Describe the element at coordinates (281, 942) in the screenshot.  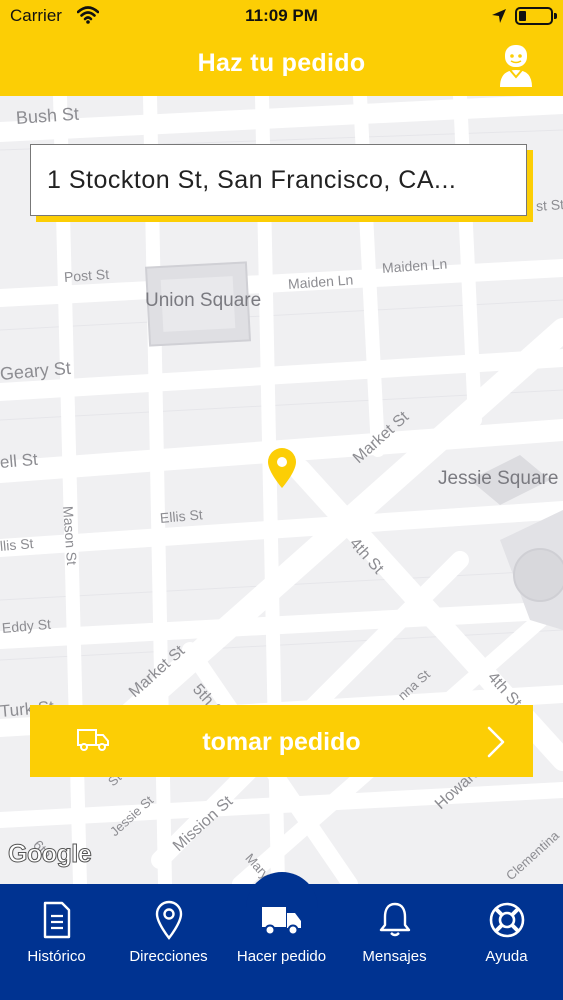
I see `tab-hacer-pedido: Hacer pedido` at that location.